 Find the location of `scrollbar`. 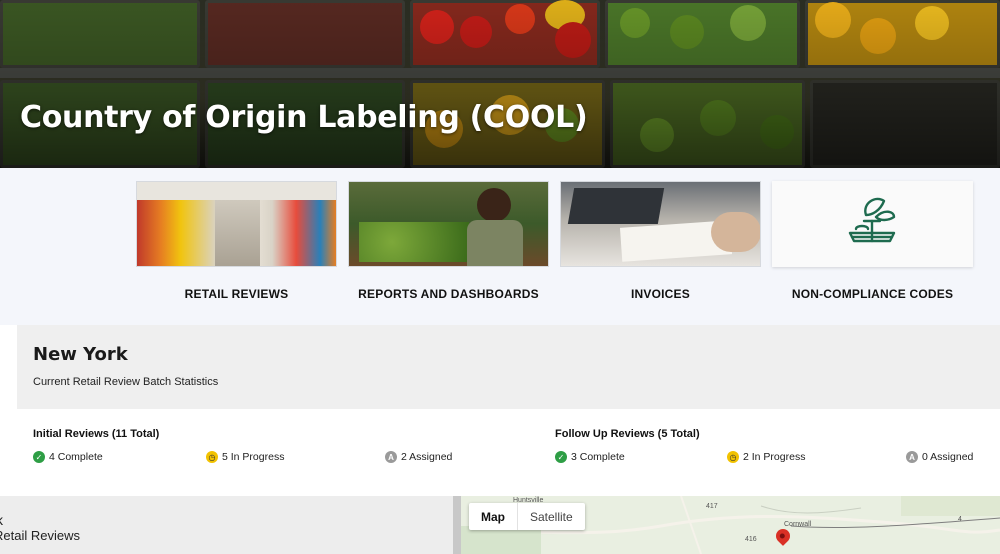

scrollbar is located at coordinates (457, 525).